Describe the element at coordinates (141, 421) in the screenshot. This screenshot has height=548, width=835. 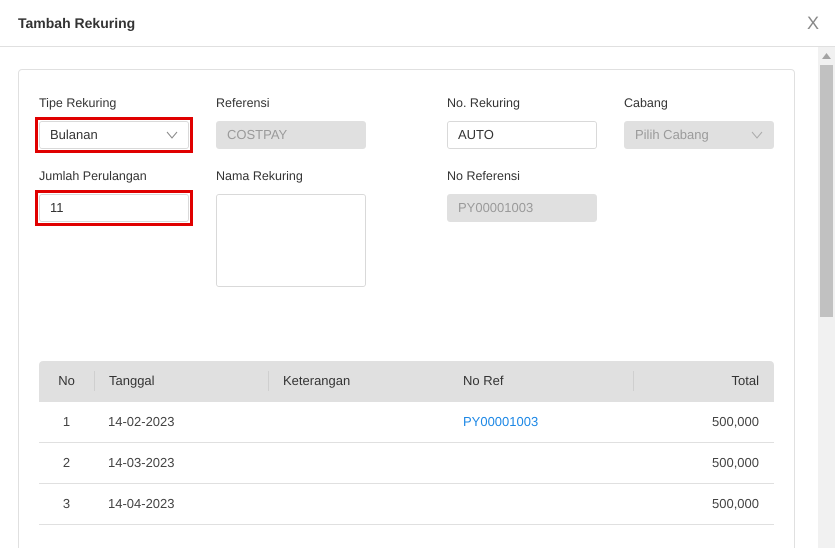
I see `table-cell-text: 14-02-2023` at that location.